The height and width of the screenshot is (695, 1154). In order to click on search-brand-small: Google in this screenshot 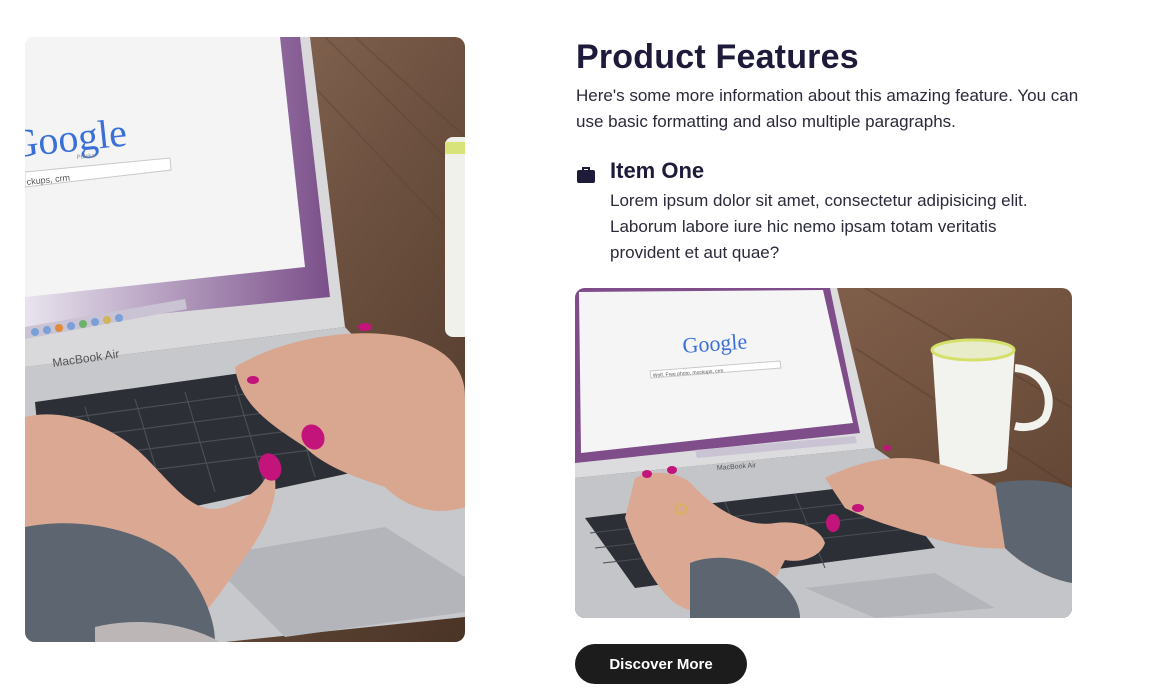, I will do `click(715, 343)`.